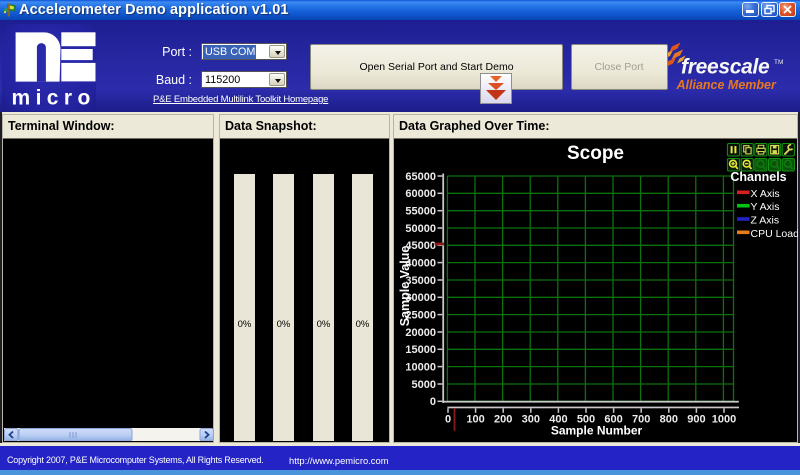 The width and height of the screenshot is (800, 475). What do you see at coordinates (420, 367) in the screenshot?
I see `svg-text: 10000` at bounding box center [420, 367].